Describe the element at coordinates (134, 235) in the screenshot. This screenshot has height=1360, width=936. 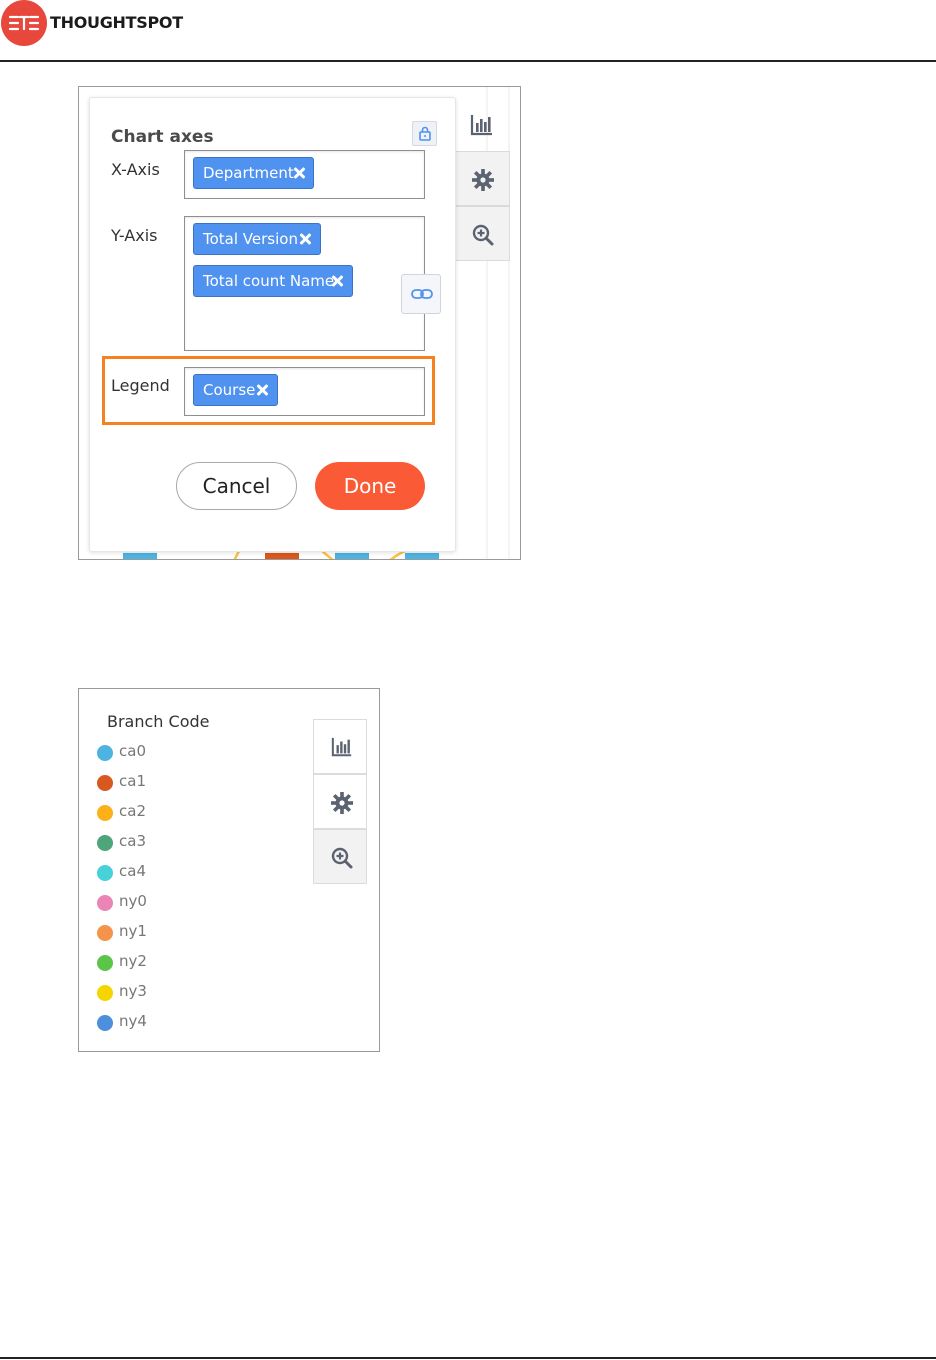
I see `y-axis-label: Y-Axis` at that location.